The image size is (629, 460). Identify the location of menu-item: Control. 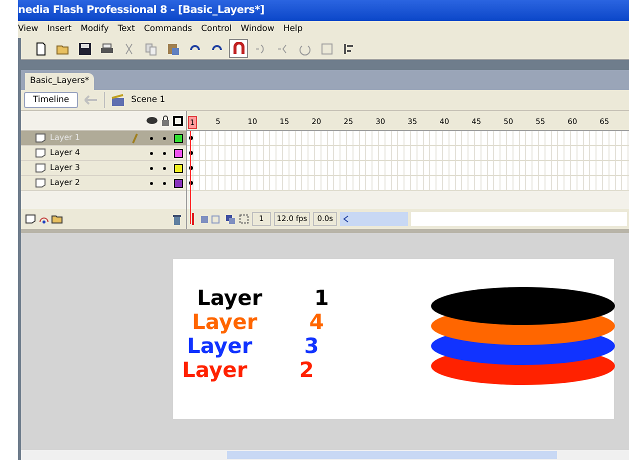
(216, 29).